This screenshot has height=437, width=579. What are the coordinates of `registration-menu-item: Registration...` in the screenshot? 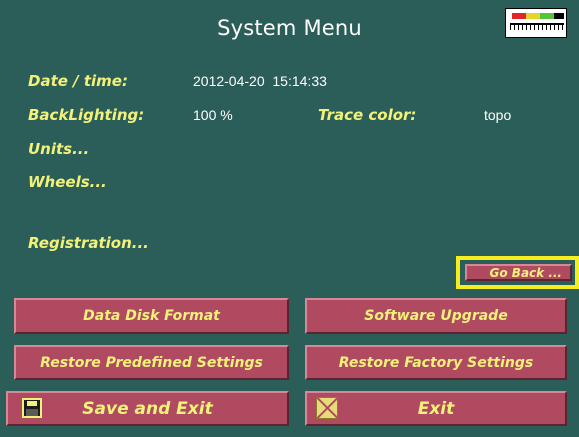 It's located at (88, 243).